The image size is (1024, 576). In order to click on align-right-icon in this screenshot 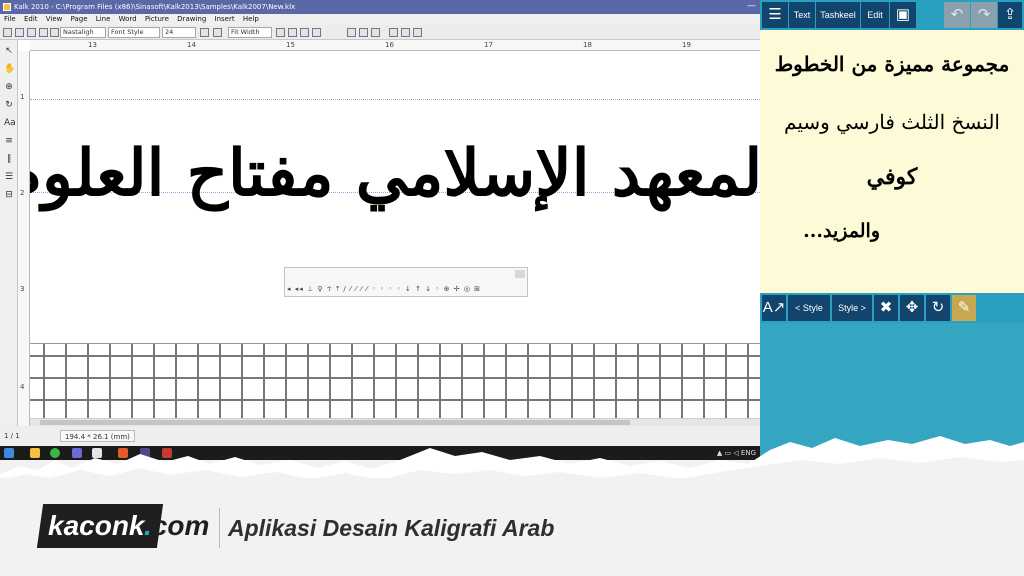, I will do `click(280, 32)`.